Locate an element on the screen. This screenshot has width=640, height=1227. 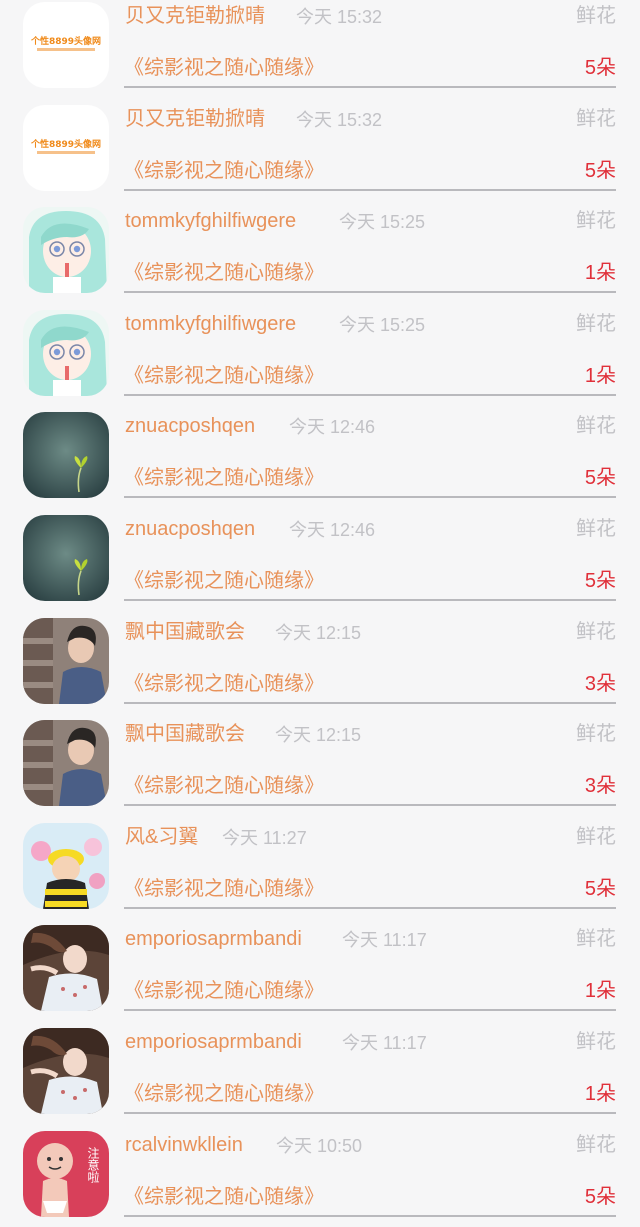
gift-record-row: 风&习翼 今天 11:27 鲜花《综影视之随心随缘》 5朵 is located at coordinates (320, 868).